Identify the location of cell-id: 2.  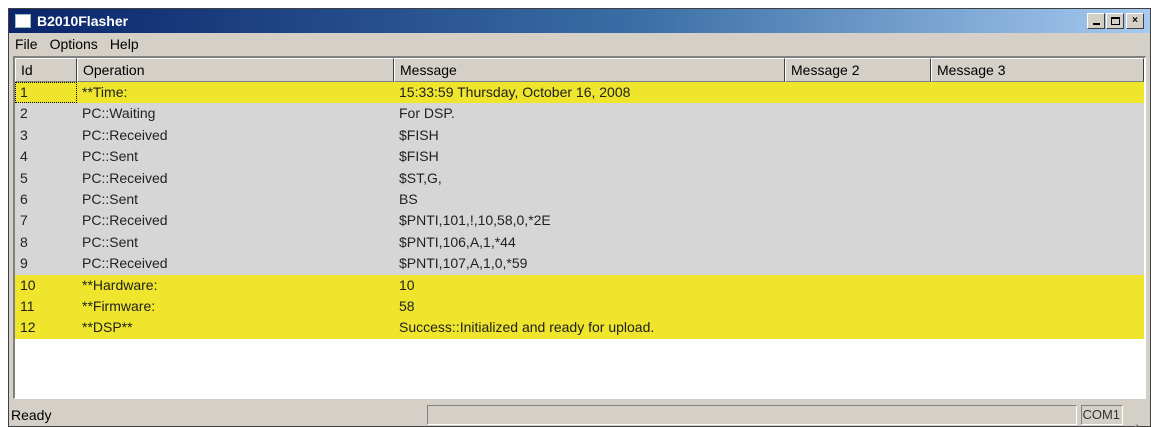
(24, 113).